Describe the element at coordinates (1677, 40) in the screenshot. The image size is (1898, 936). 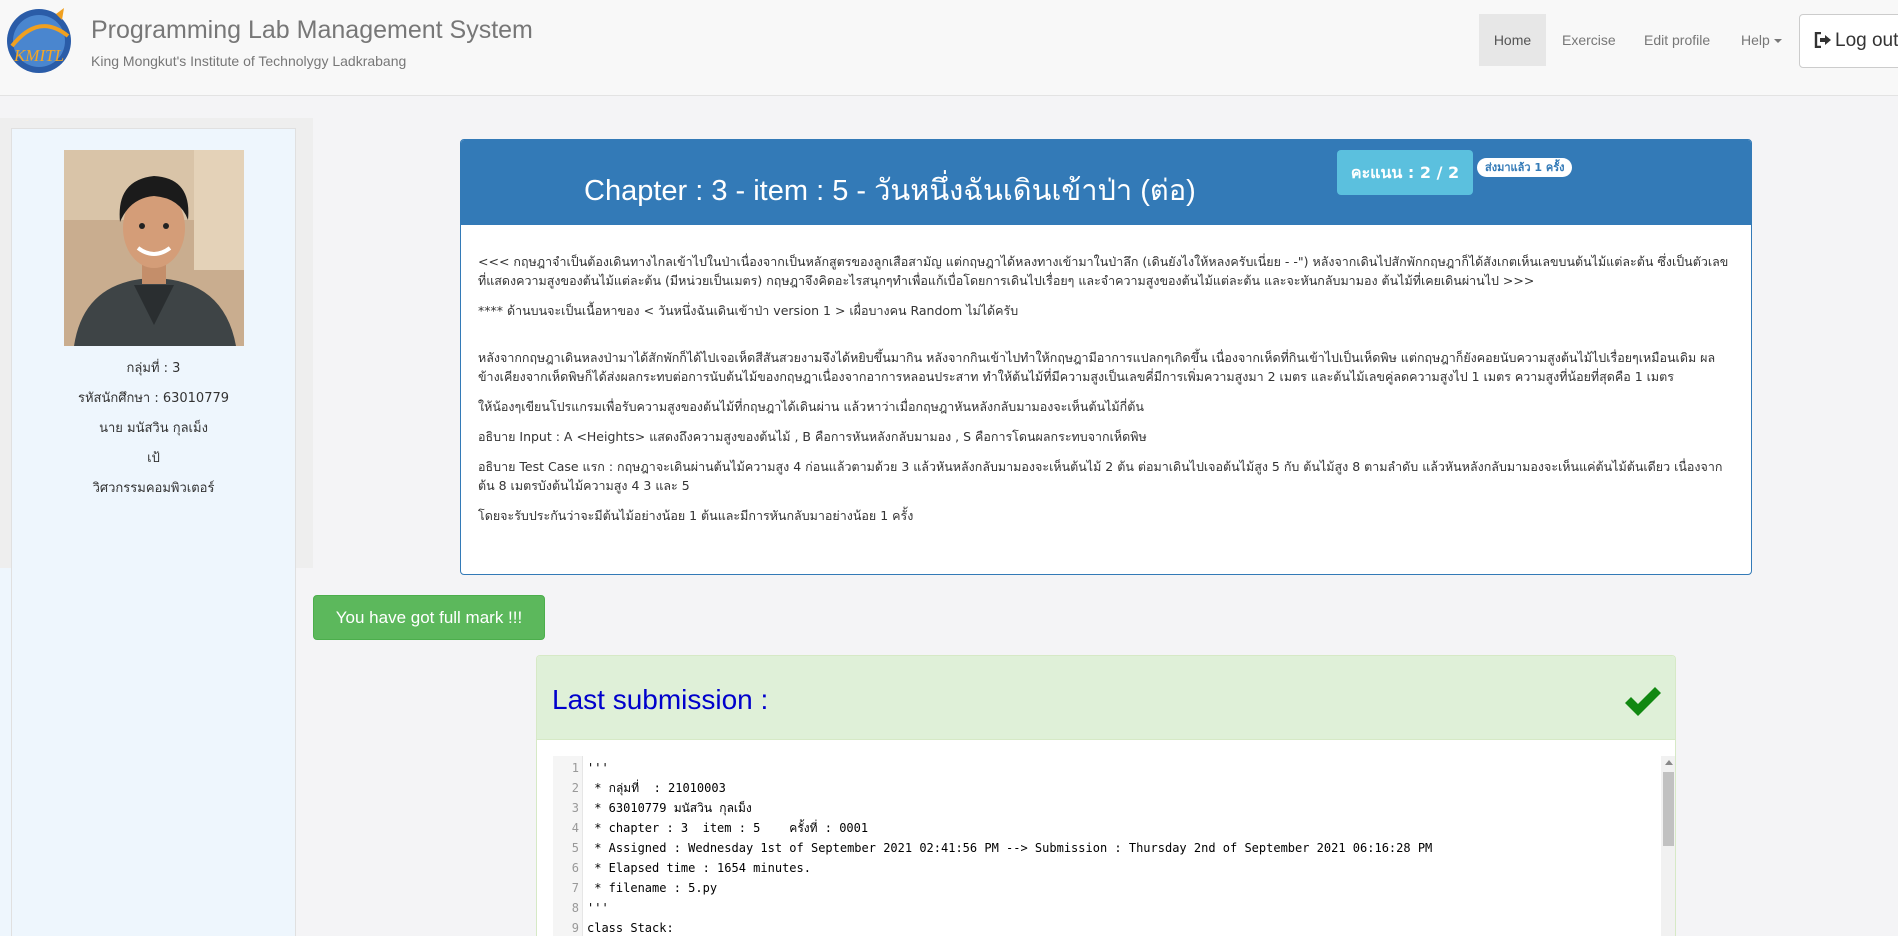
I see `nav-edit-profile: Edit profile` at that location.